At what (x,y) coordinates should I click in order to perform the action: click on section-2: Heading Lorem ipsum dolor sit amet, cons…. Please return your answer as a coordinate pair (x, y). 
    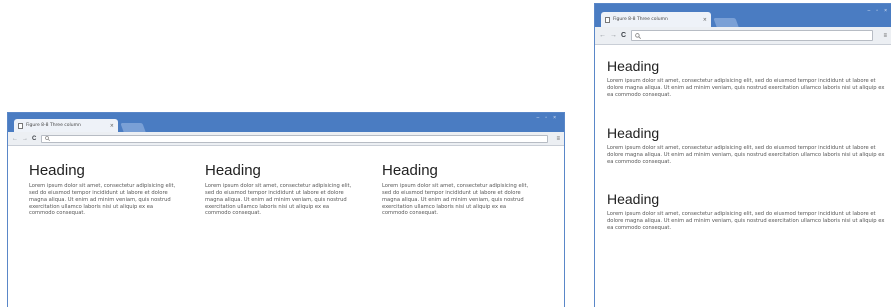
    Looking at the image, I should click on (748, 145).